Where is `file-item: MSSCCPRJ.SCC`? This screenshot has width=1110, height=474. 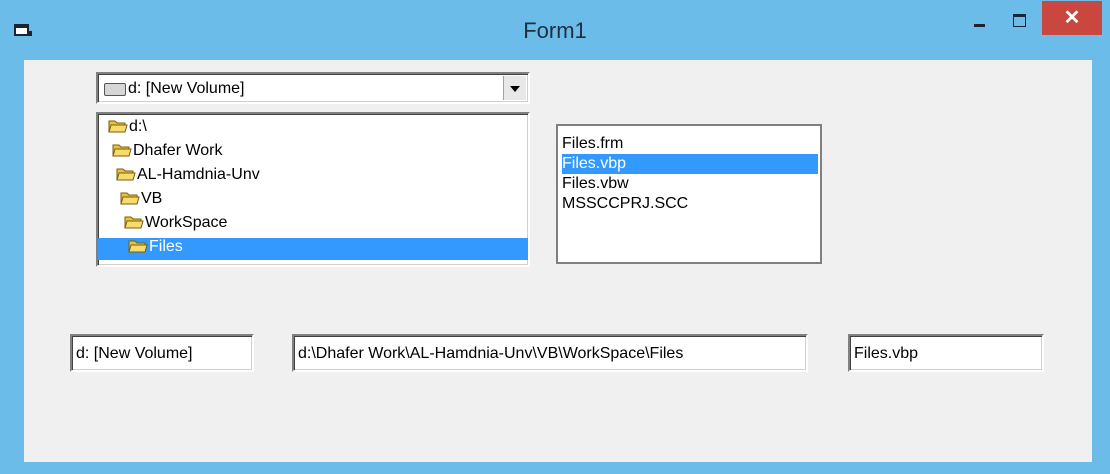 file-item: MSSCCPRJ.SCC is located at coordinates (690, 204).